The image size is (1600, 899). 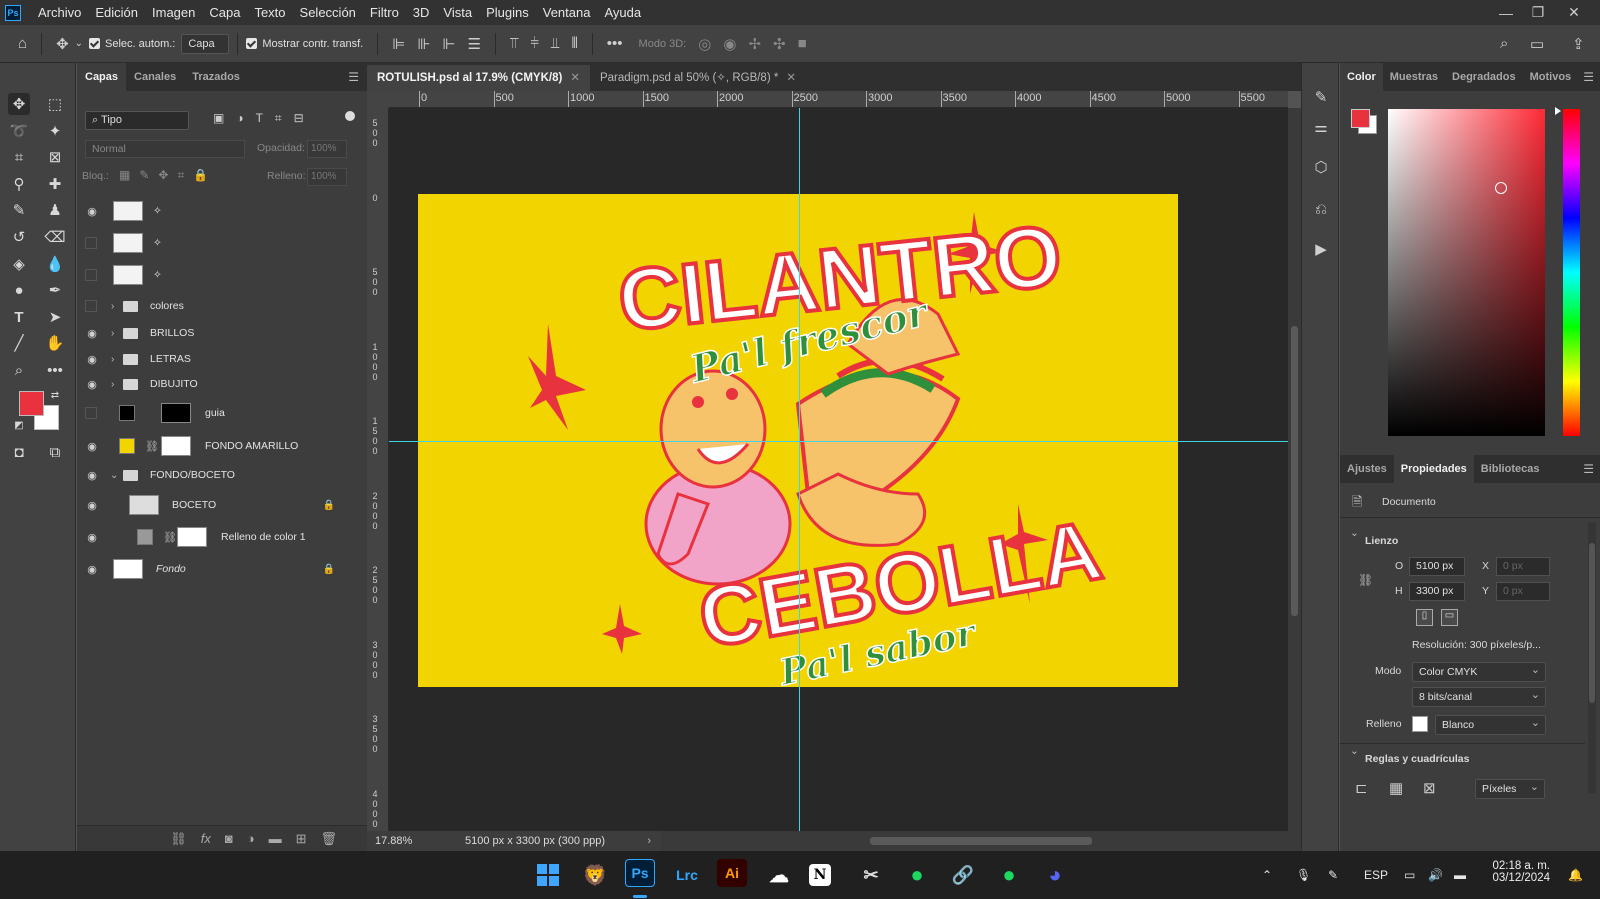 What do you see at coordinates (1490, 725) in the screenshot?
I see `fill-dropdown: Blanco` at bounding box center [1490, 725].